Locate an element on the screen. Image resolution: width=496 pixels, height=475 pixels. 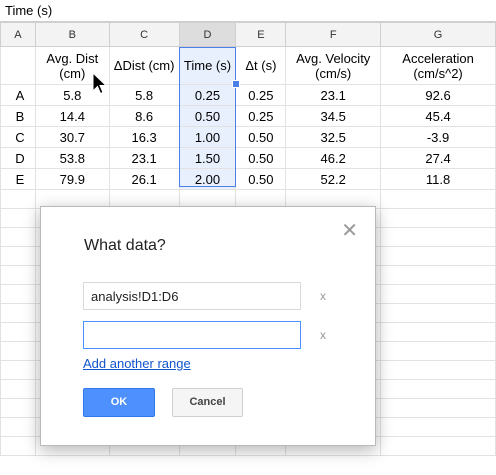
table-row: A 5.8 5.8 0.25 0.25 23.1 92.6 is located at coordinates (248, 95).